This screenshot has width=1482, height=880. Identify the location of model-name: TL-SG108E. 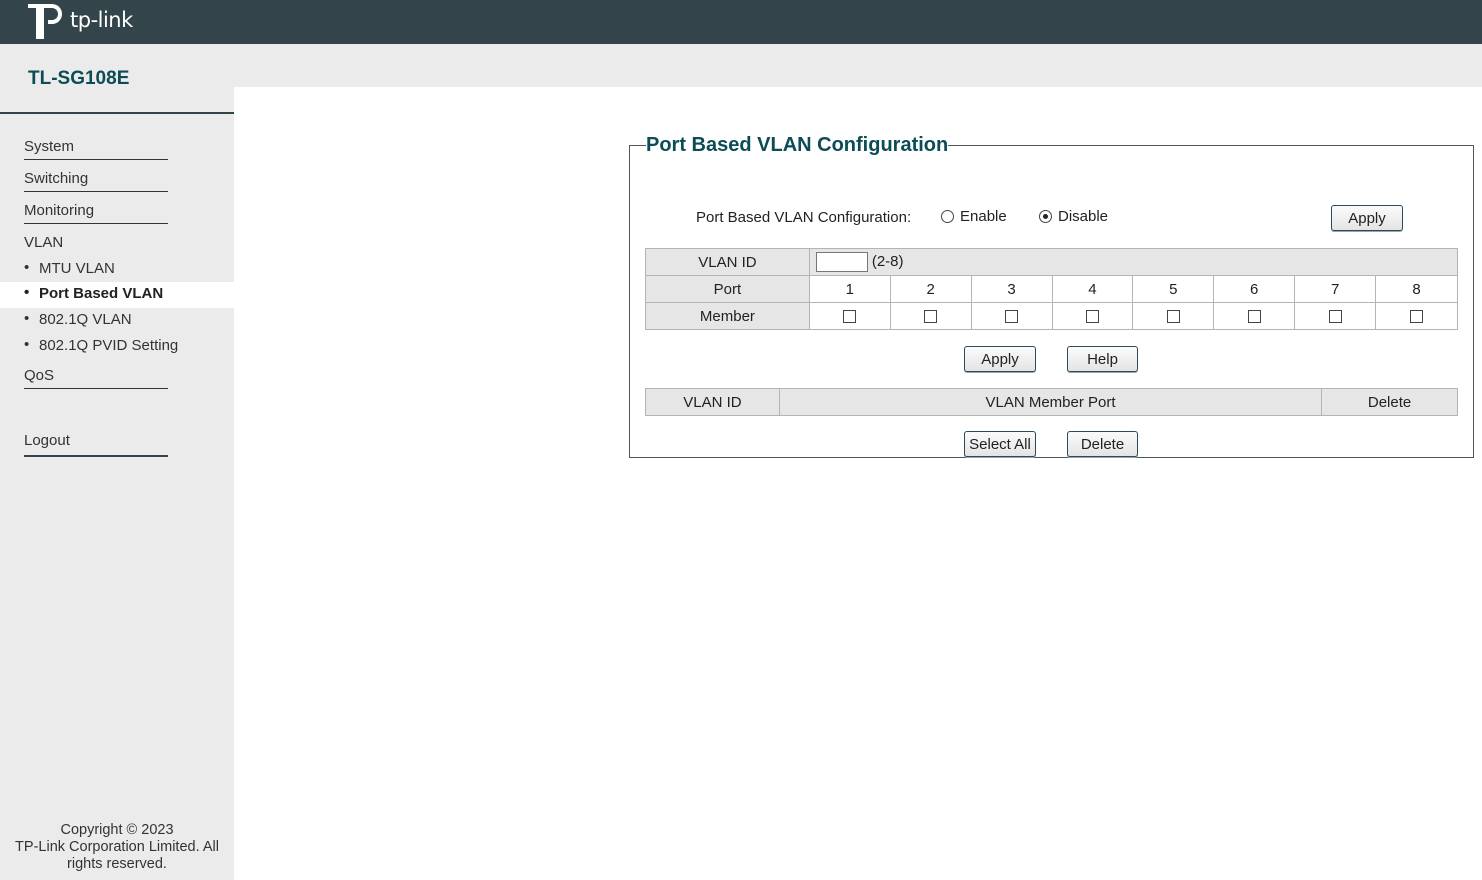
(79, 78).